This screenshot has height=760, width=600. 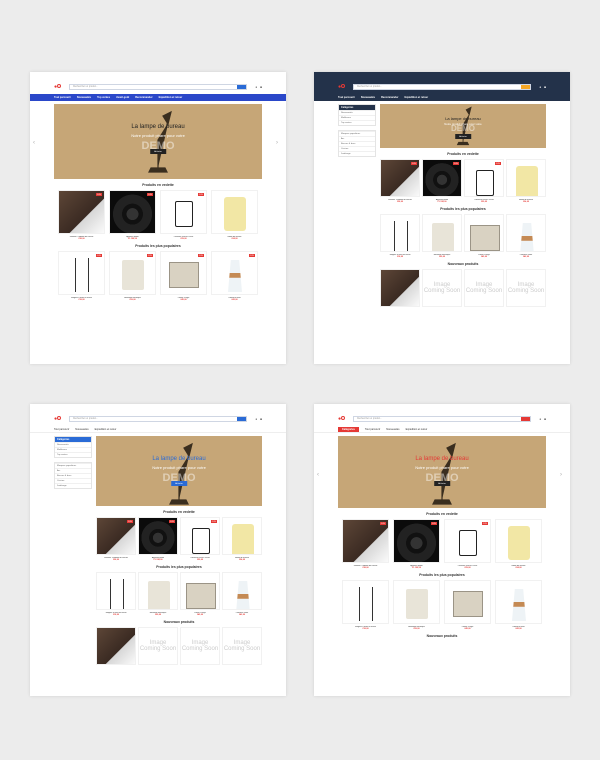 What do you see at coordinates (158, 407) in the screenshot?
I see `top-bar` at bounding box center [158, 407].